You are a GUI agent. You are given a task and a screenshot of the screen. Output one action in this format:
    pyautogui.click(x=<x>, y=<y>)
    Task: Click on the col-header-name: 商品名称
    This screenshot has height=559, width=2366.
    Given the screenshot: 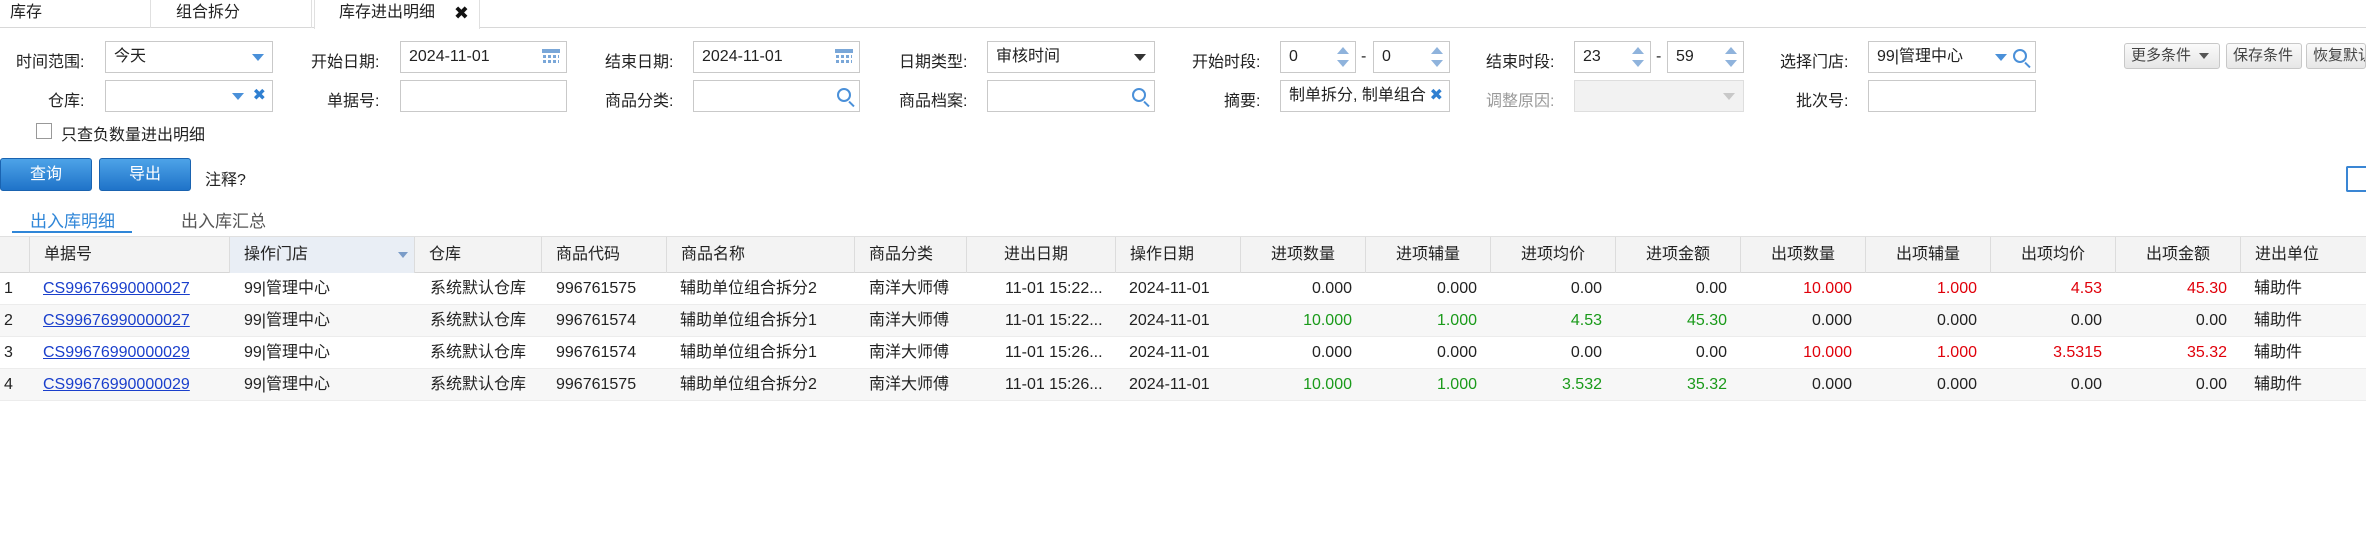 What is the action you would take?
    pyautogui.click(x=761, y=255)
    